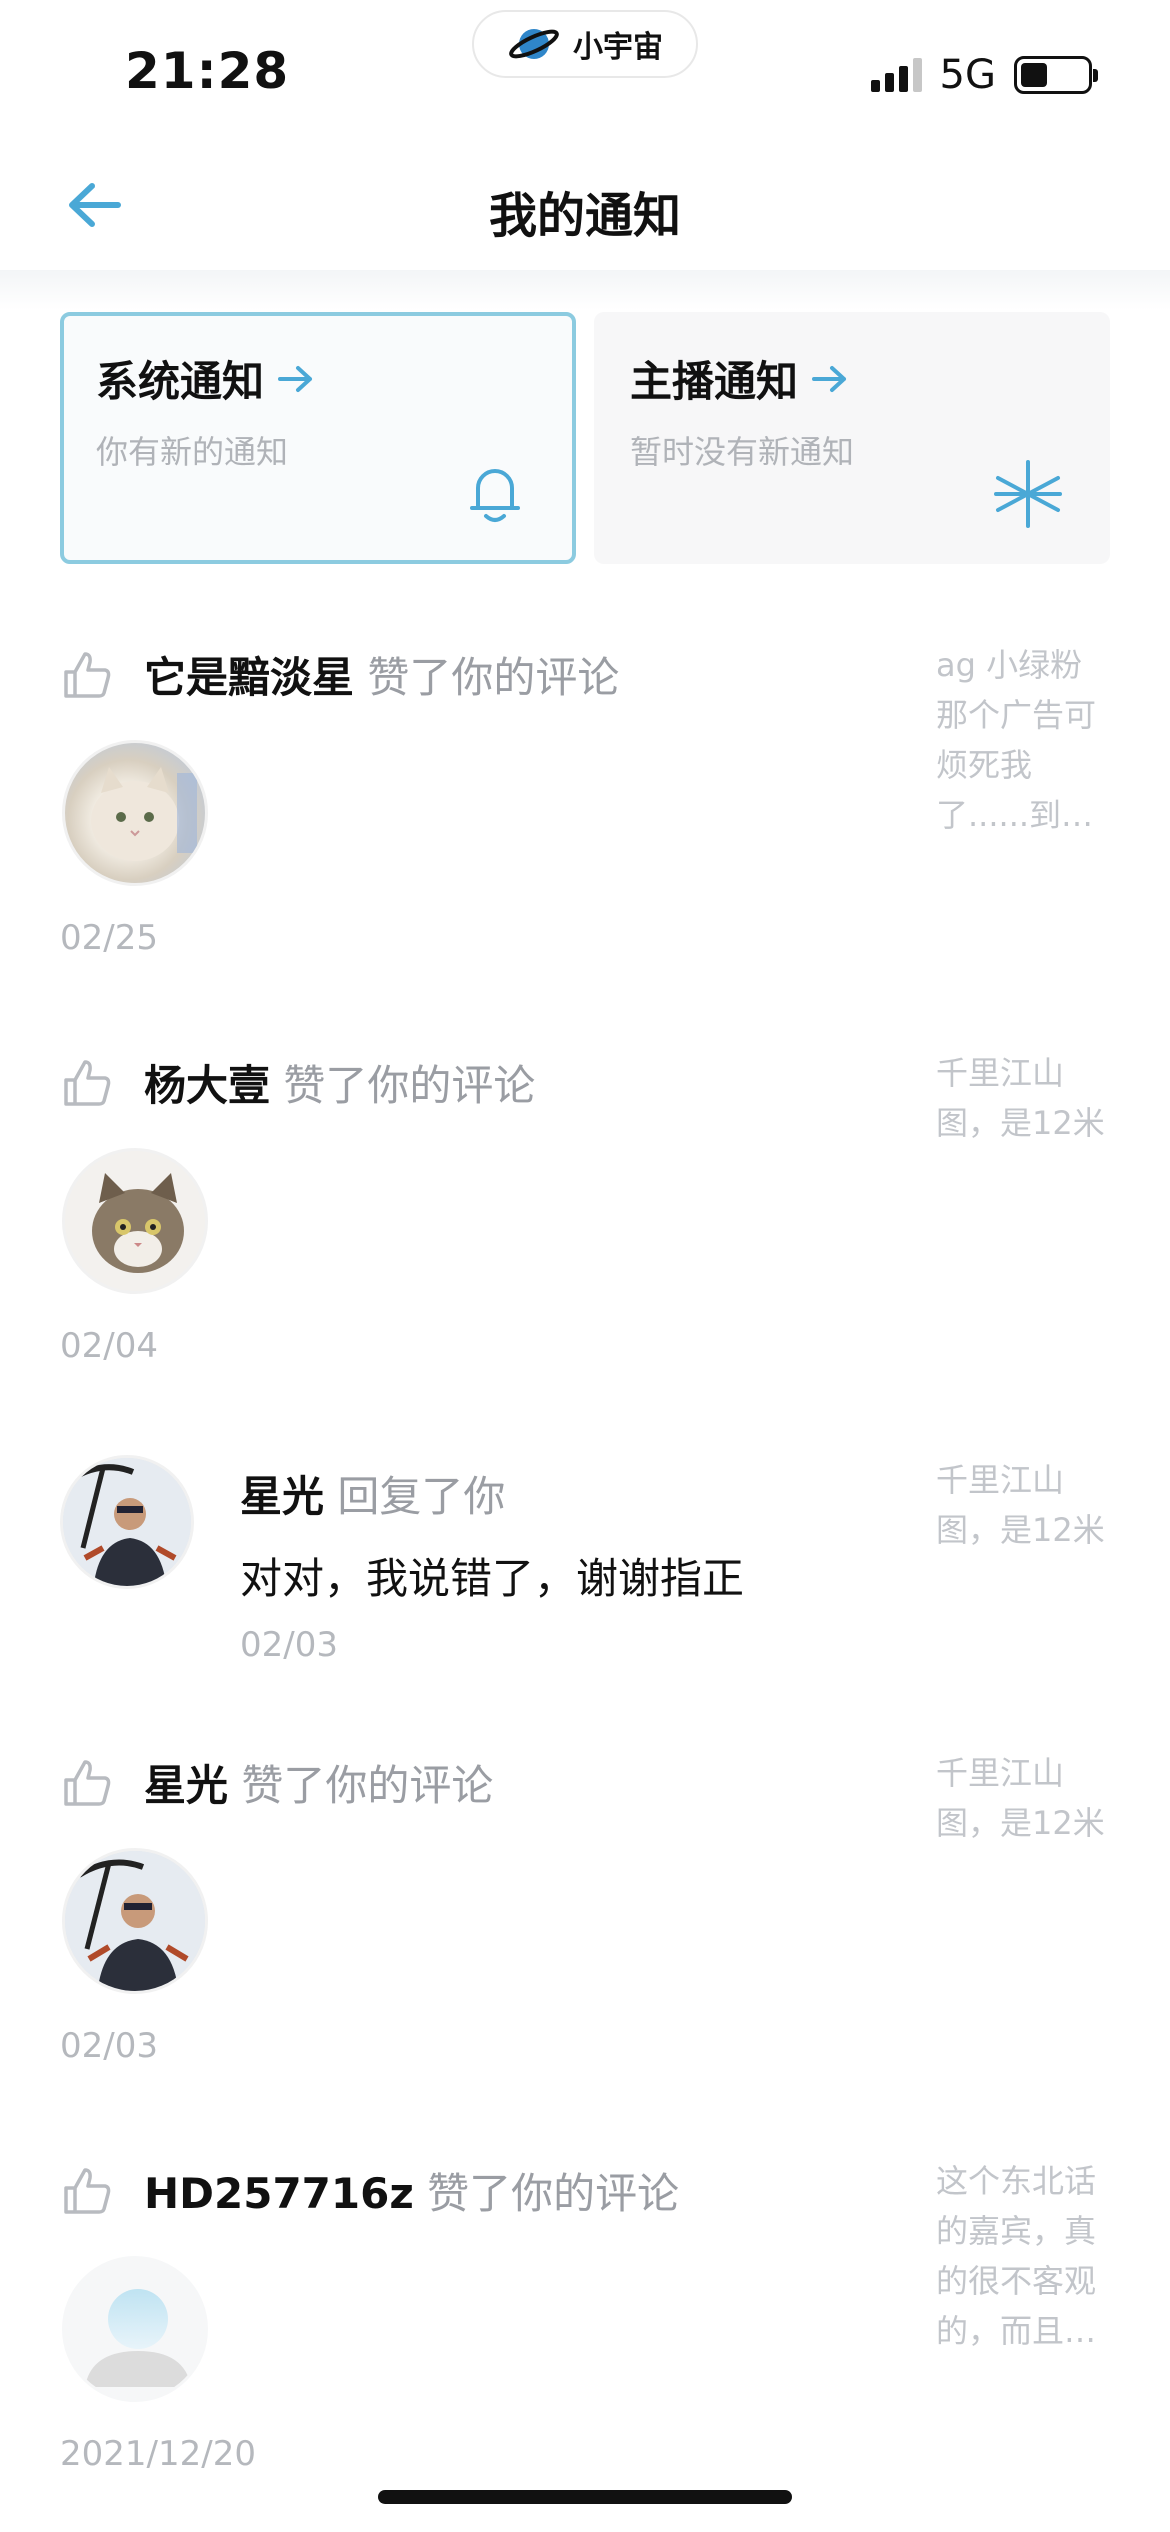 Image resolution: width=1170 pixels, height=2532 pixels. I want to click on user-placeholder-icon, so click(138, 2338).